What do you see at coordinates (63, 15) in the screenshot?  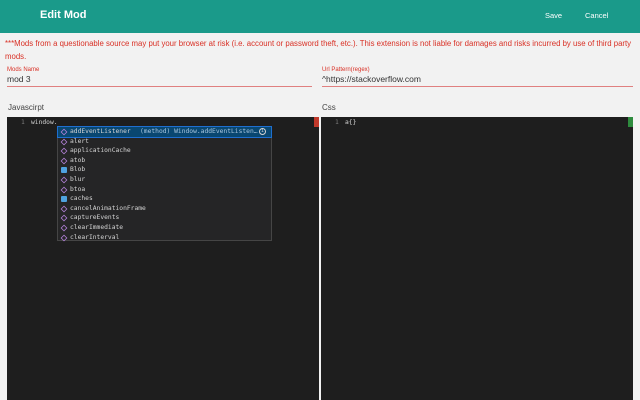 I see `page-title: Edit Mod` at bounding box center [63, 15].